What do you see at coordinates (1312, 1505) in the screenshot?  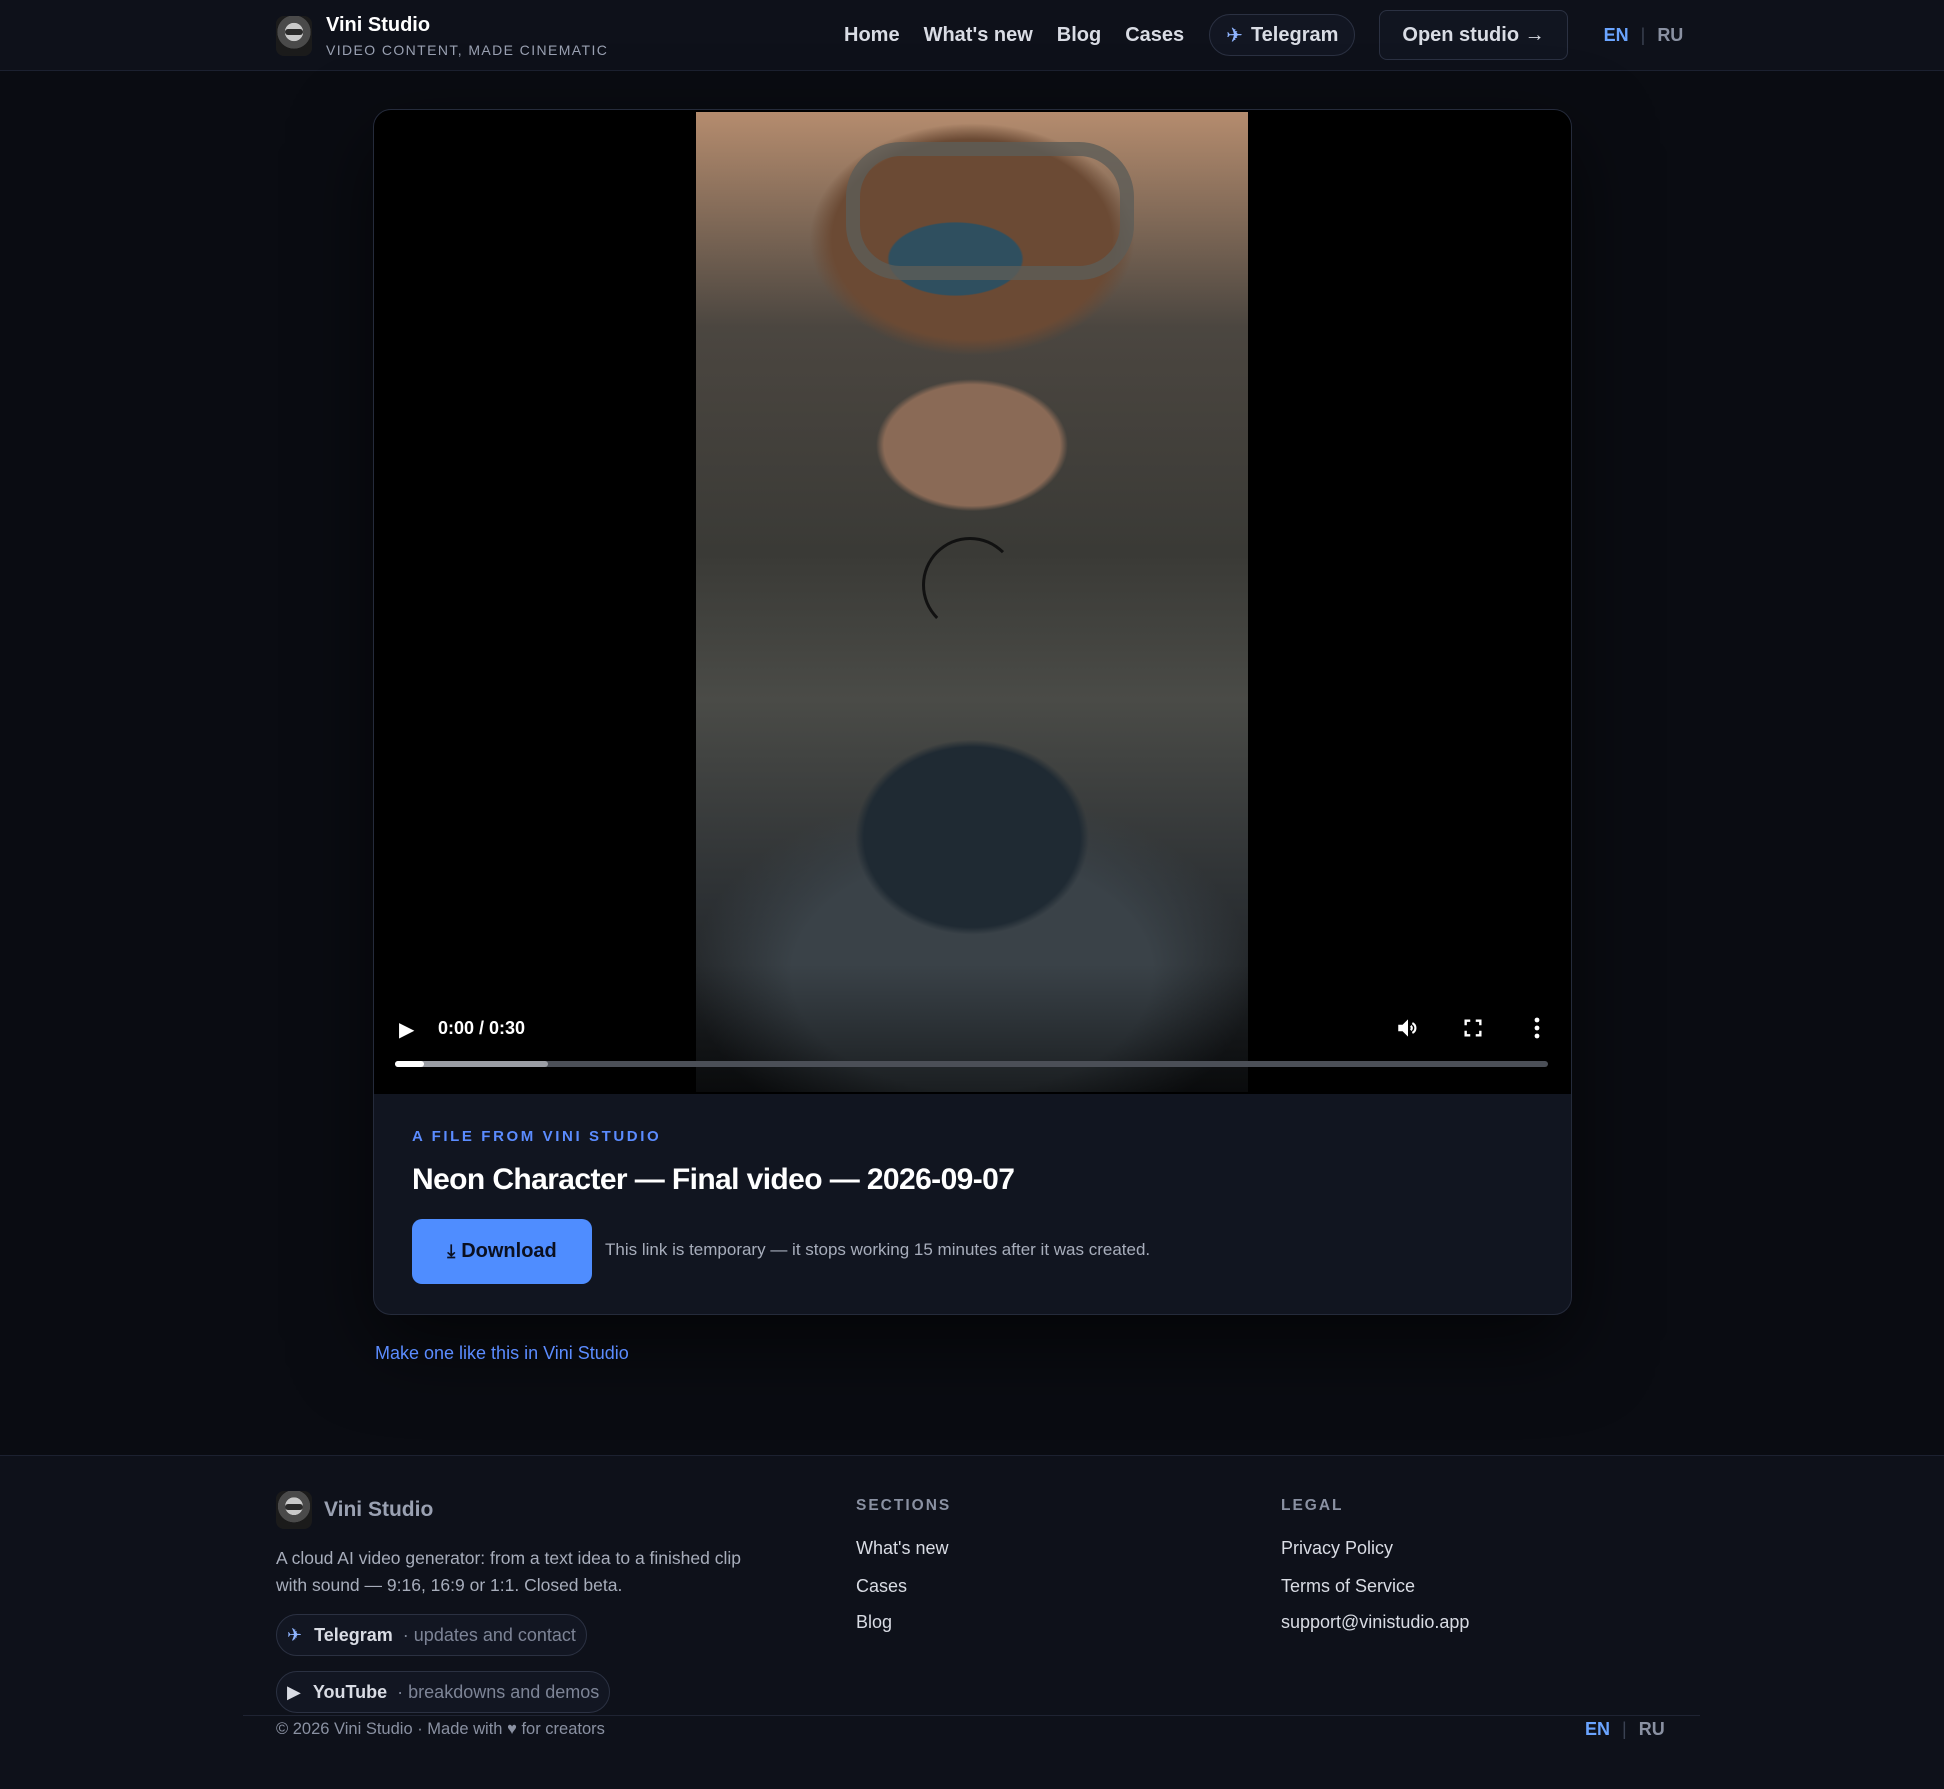 I see `legal-heading: LEGAL` at bounding box center [1312, 1505].